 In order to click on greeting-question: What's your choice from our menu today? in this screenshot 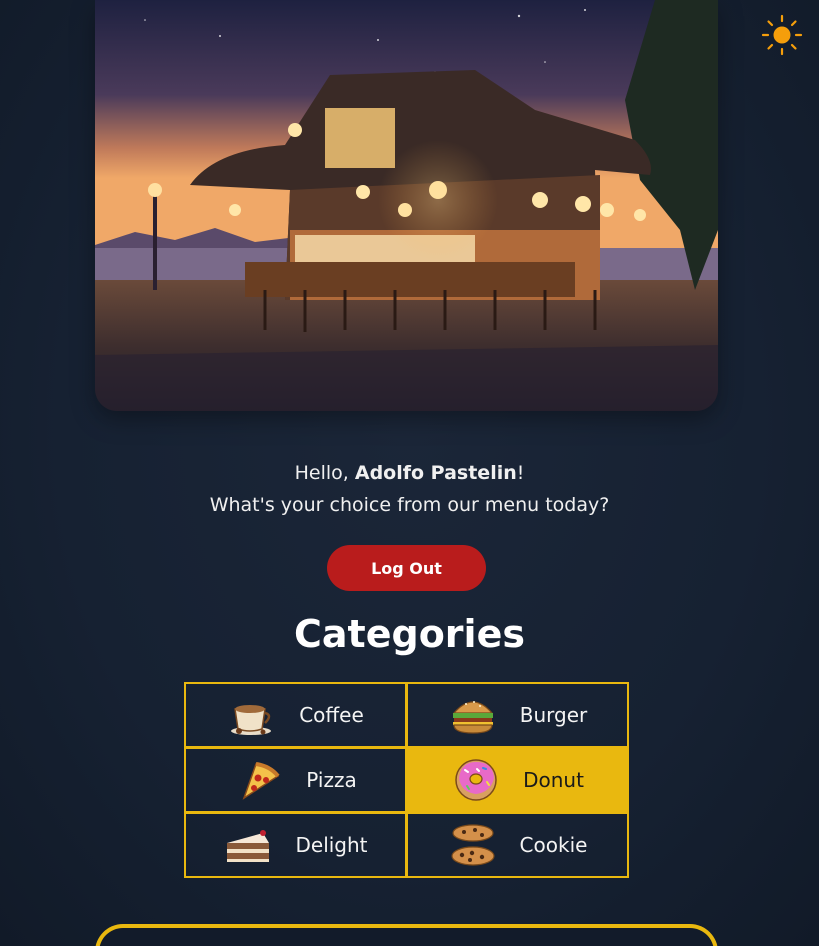, I will do `click(409, 505)`.